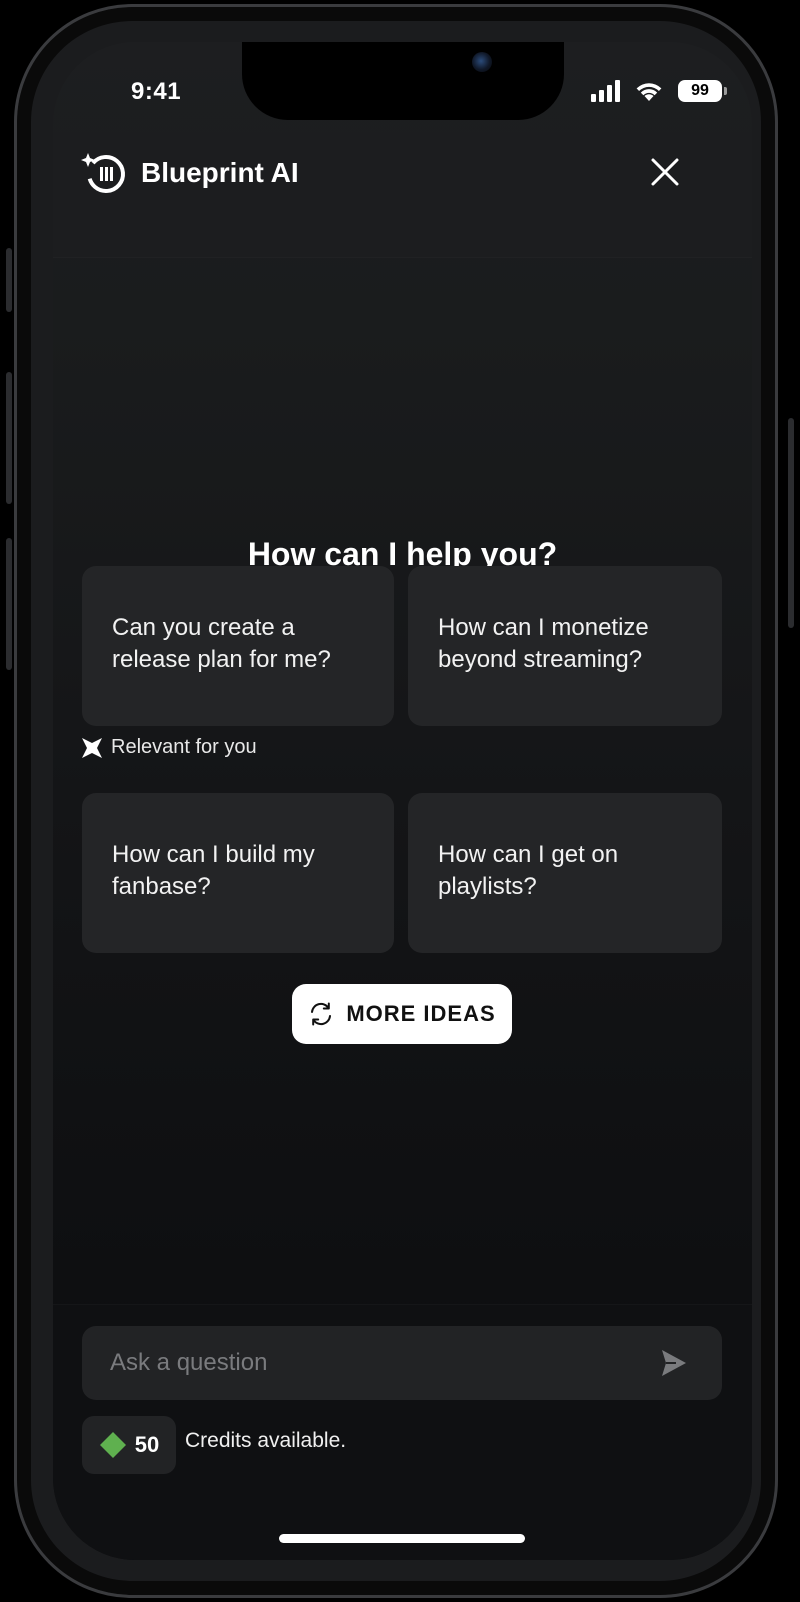 Image resolution: width=800 pixels, height=1602 pixels. Describe the element at coordinates (9, 280) in the screenshot. I see `mute-switch` at that location.